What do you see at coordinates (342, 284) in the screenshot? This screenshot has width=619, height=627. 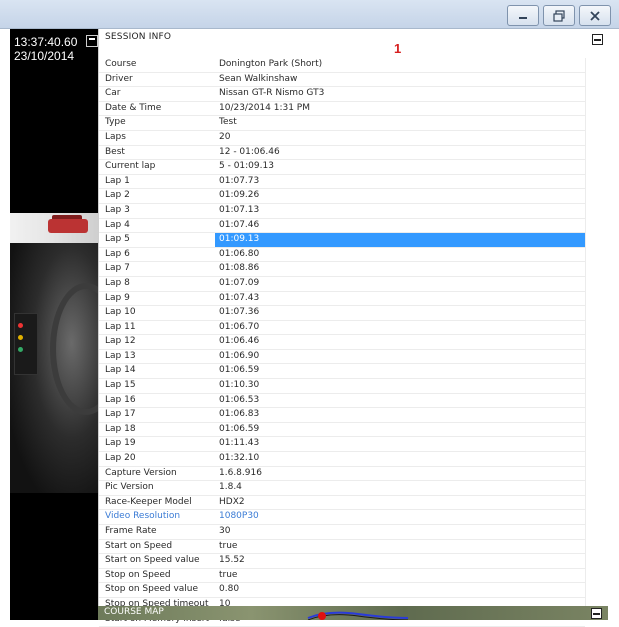 I see `session-info-row: Lap 8 01:07.09` at bounding box center [342, 284].